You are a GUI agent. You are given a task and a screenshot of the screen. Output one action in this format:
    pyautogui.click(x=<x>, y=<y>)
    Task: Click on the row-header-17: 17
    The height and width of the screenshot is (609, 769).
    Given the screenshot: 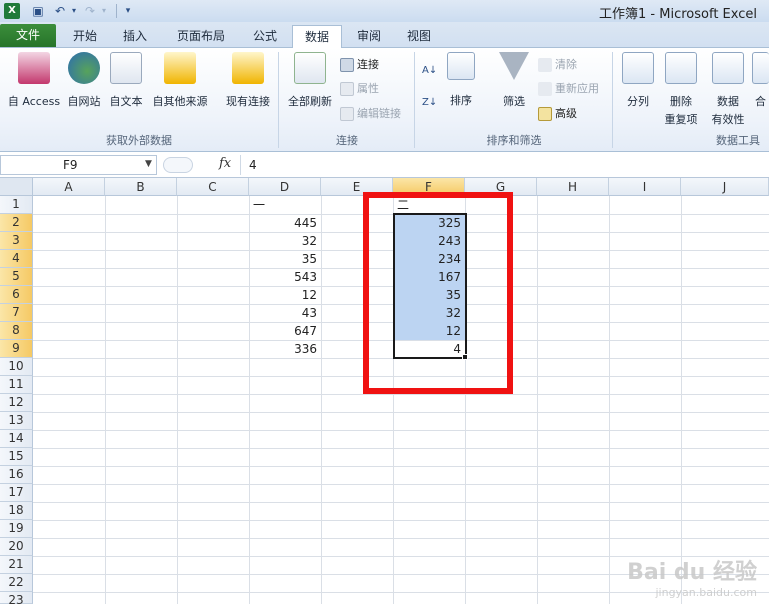 What is the action you would take?
    pyautogui.click(x=16, y=493)
    